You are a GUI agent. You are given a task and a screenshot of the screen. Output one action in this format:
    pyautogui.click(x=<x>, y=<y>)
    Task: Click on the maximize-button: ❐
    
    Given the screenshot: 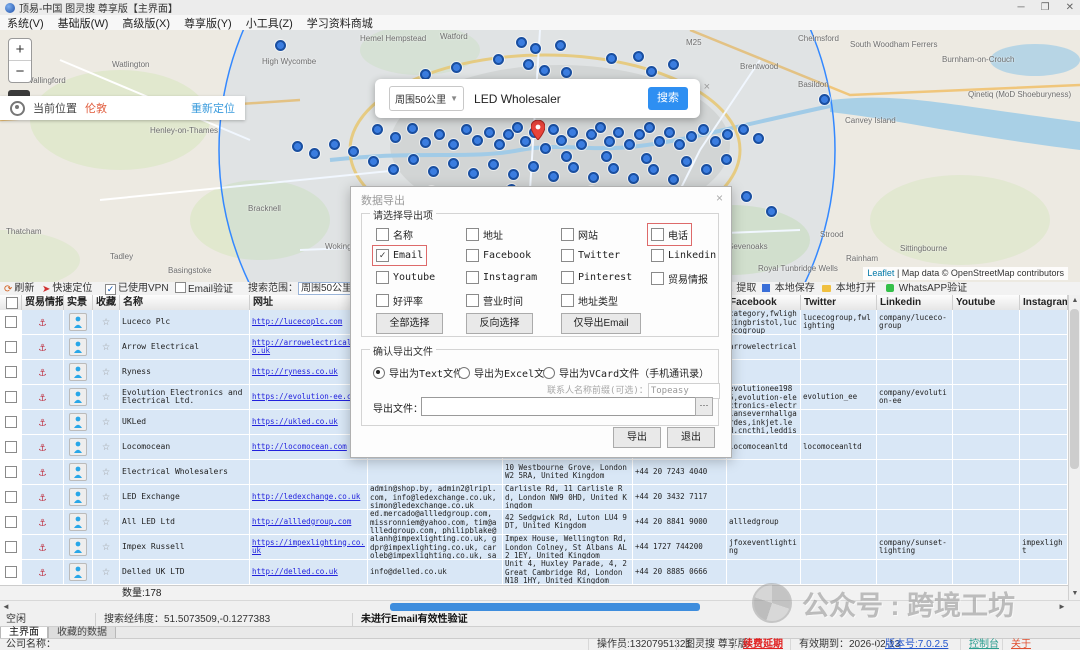 What is the action you would take?
    pyautogui.click(x=1045, y=7)
    